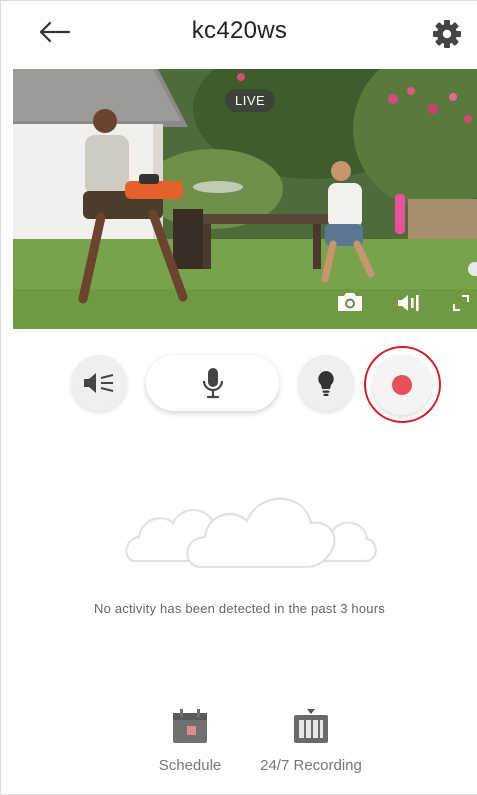  I want to click on talk-button, so click(212, 383).